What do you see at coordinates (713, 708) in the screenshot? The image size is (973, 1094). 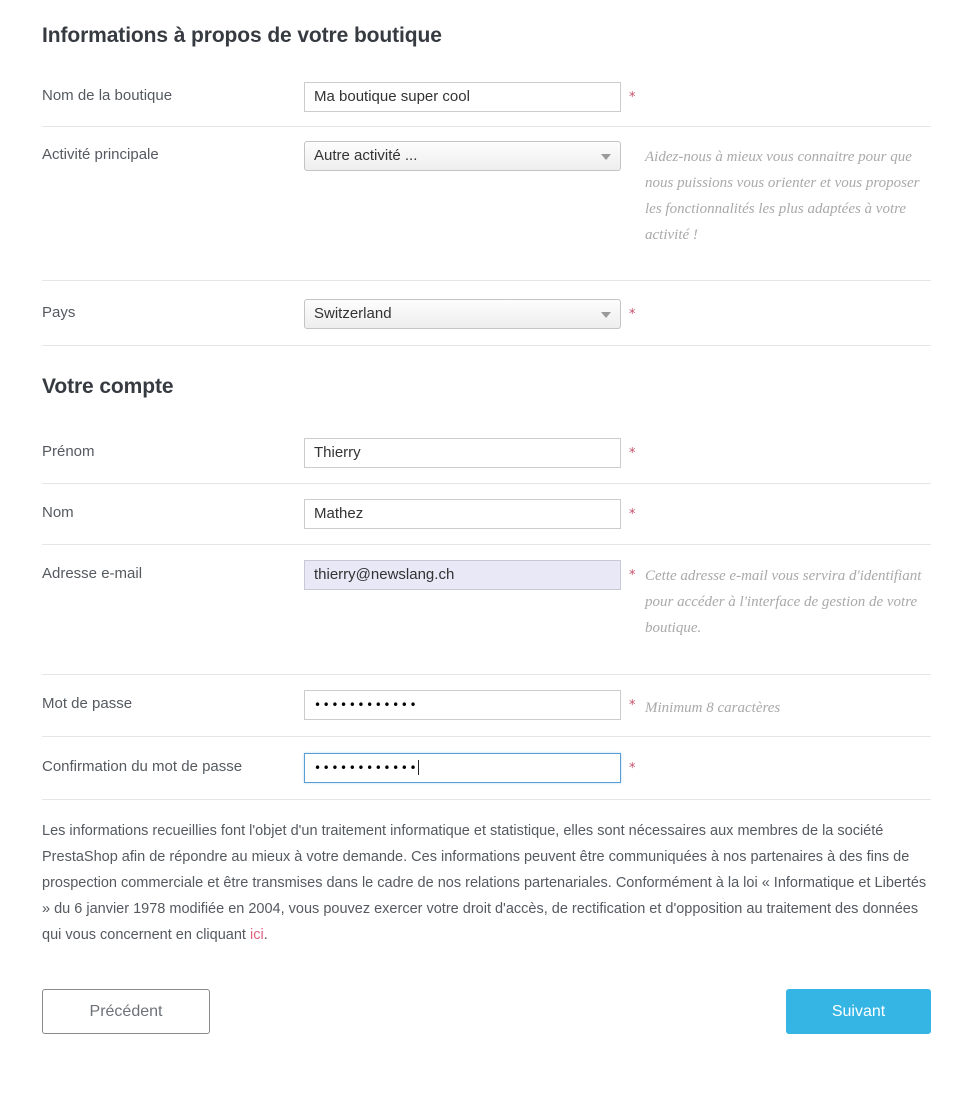 I see `help-password: Minimum 8 caractères` at bounding box center [713, 708].